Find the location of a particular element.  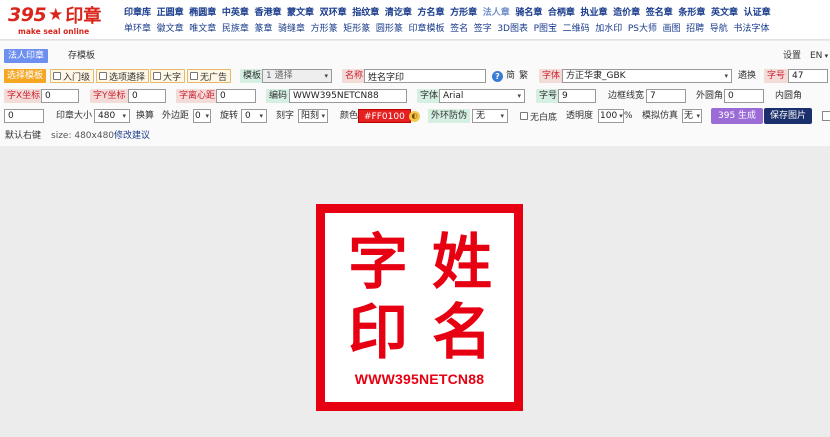

beginner-checkbox: 入门级 is located at coordinates (72, 76).